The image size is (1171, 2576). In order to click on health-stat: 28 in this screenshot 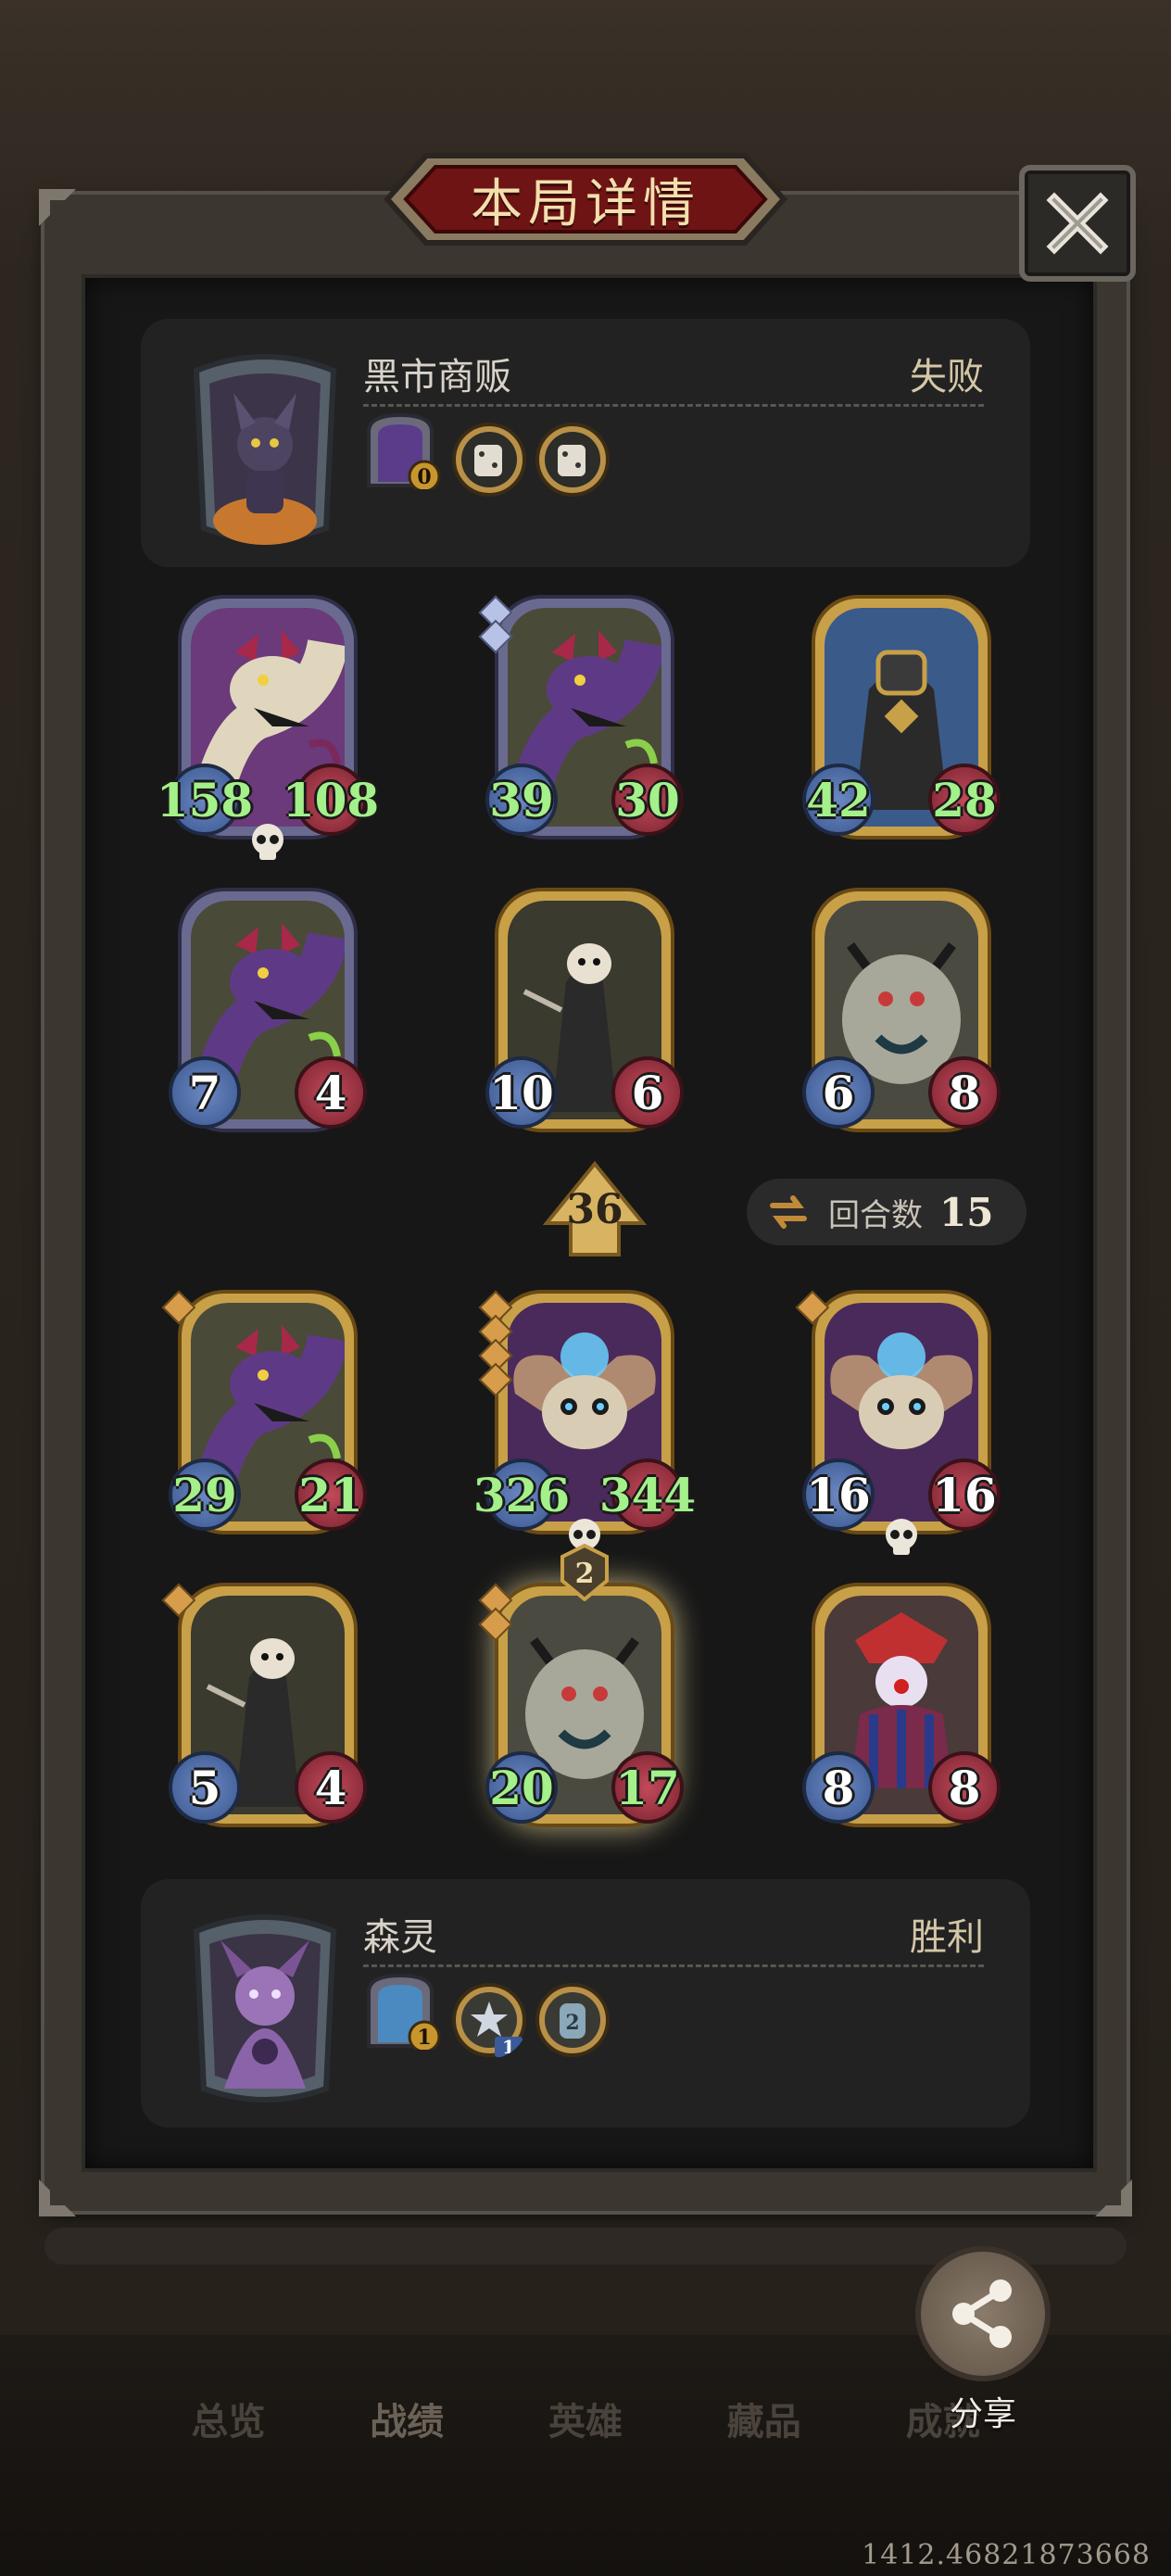, I will do `click(964, 800)`.